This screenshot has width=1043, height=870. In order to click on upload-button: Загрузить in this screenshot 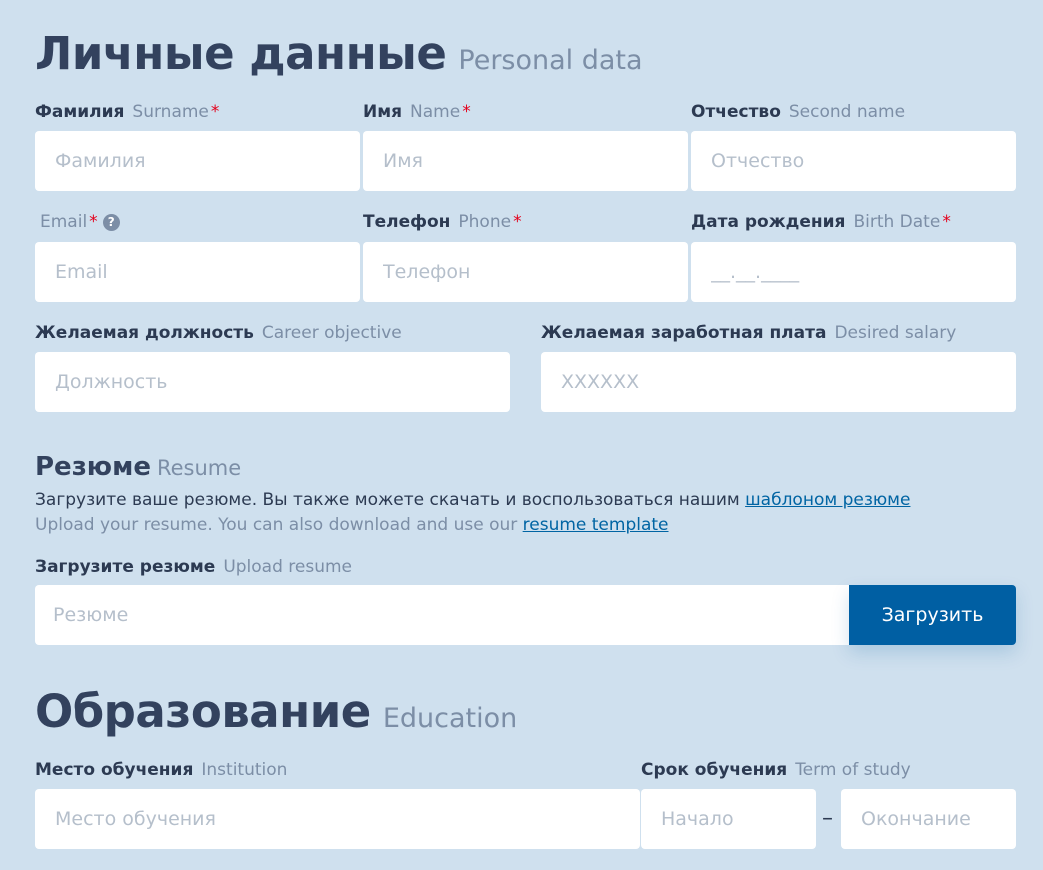, I will do `click(932, 615)`.